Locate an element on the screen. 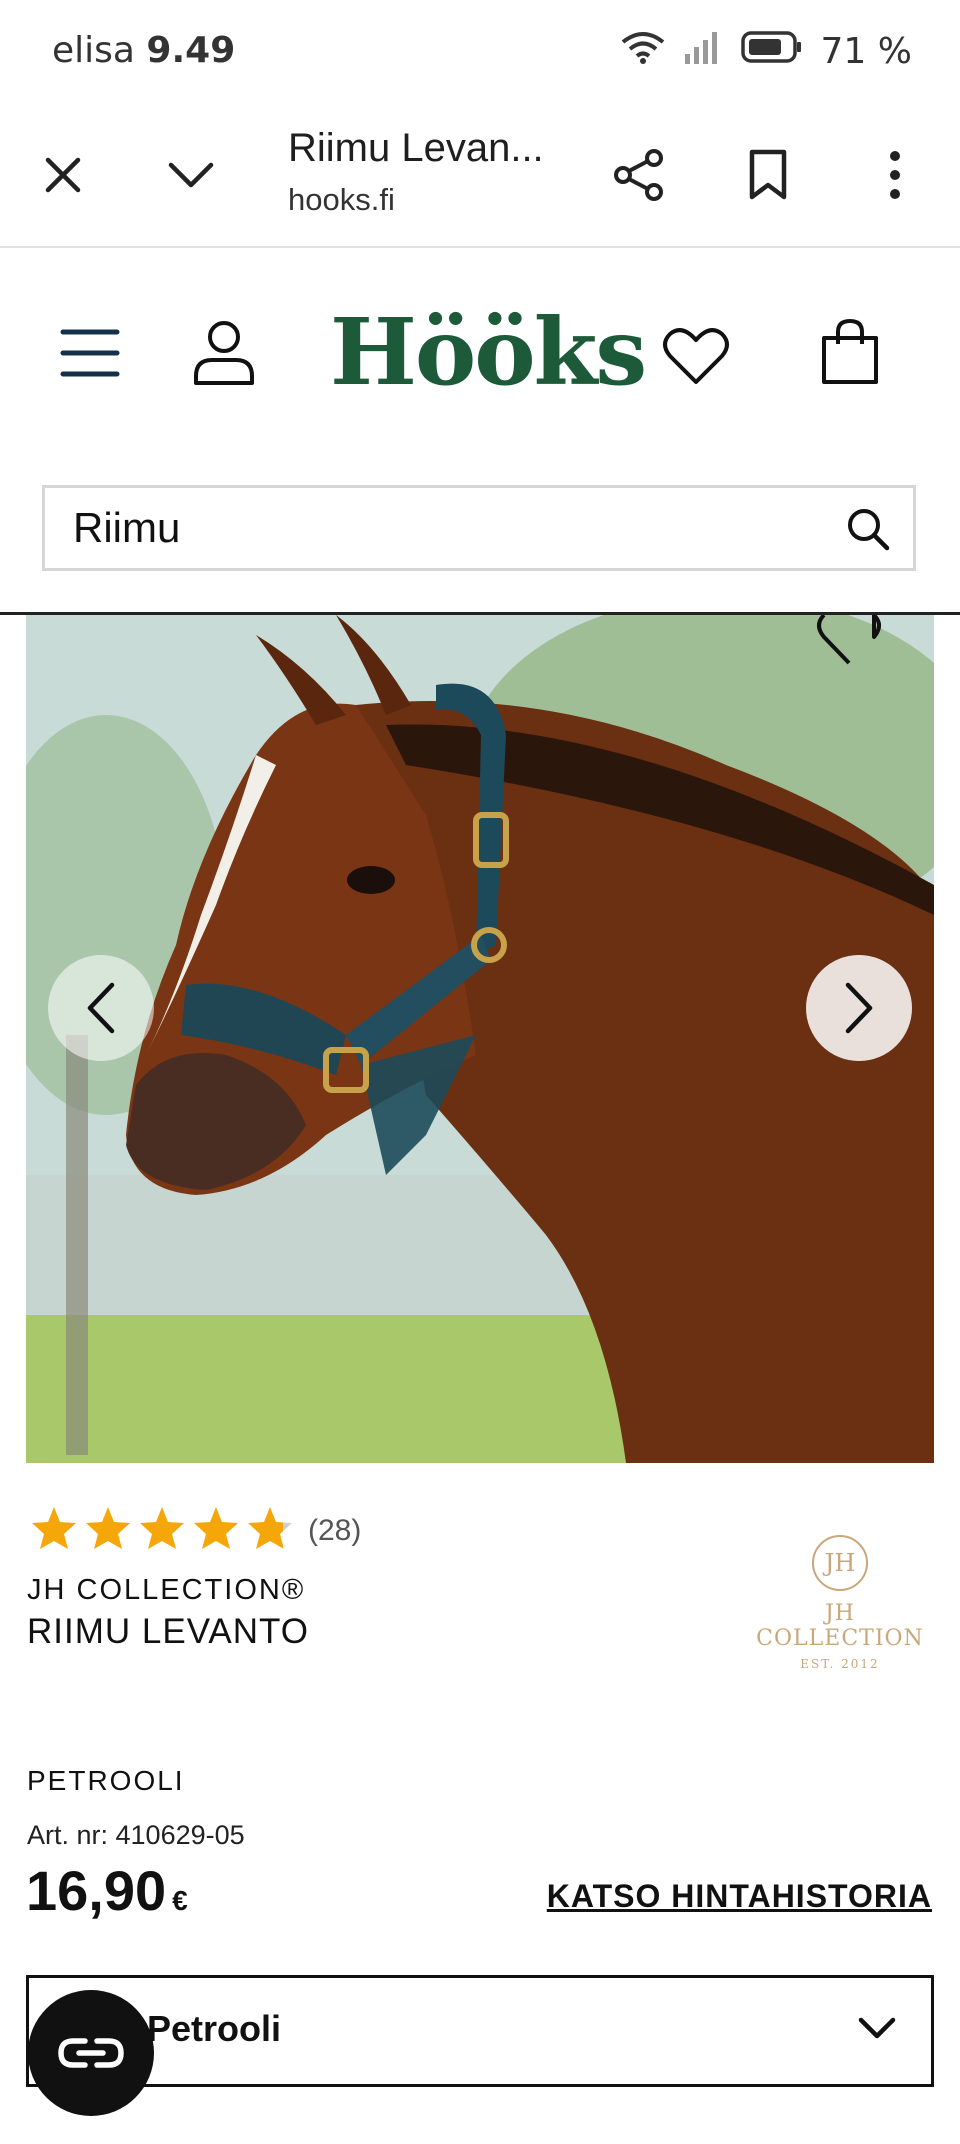 This screenshot has width=960, height=2144. hamburger-menu-icon is located at coordinates (90, 353).